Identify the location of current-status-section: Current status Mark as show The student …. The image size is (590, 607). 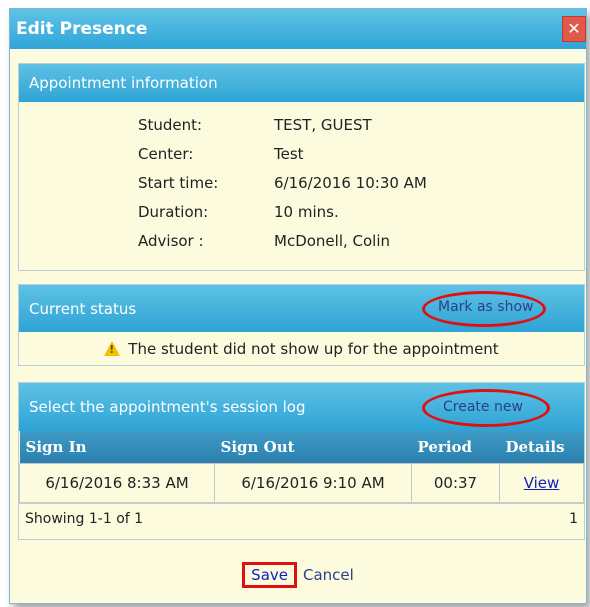
(301, 325).